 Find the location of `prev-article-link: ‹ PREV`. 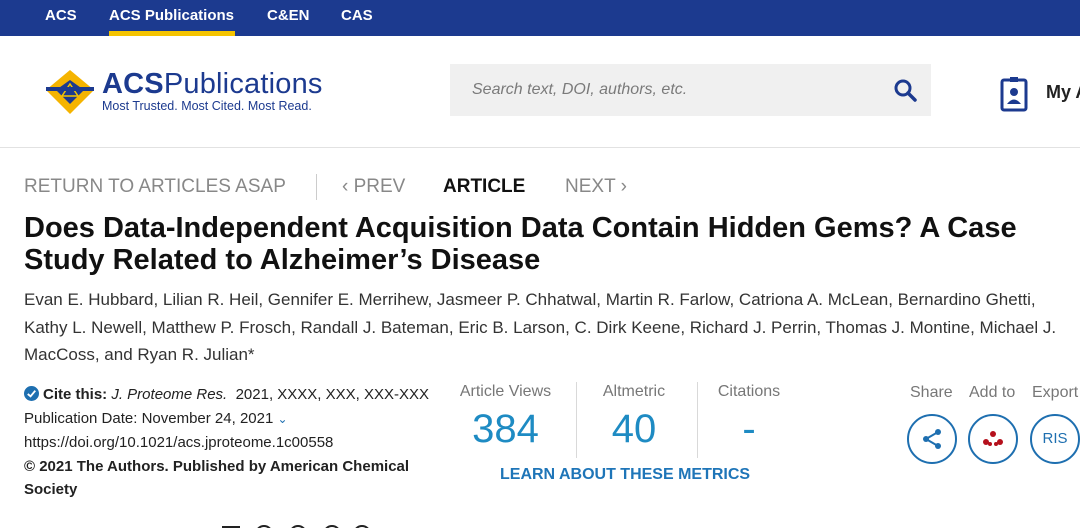

prev-article-link: ‹ PREV is located at coordinates (373, 187).